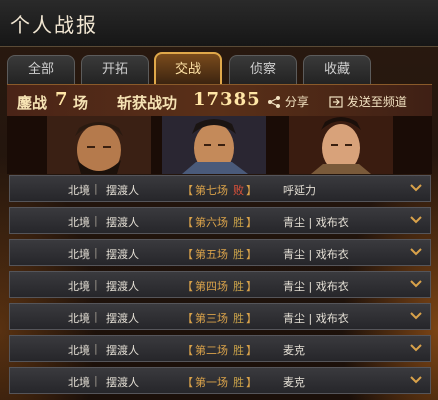 The width and height of the screenshot is (438, 400). Describe the element at coordinates (376, 102) in the screenshot. I see `send-label: 发送至频道` at that location.